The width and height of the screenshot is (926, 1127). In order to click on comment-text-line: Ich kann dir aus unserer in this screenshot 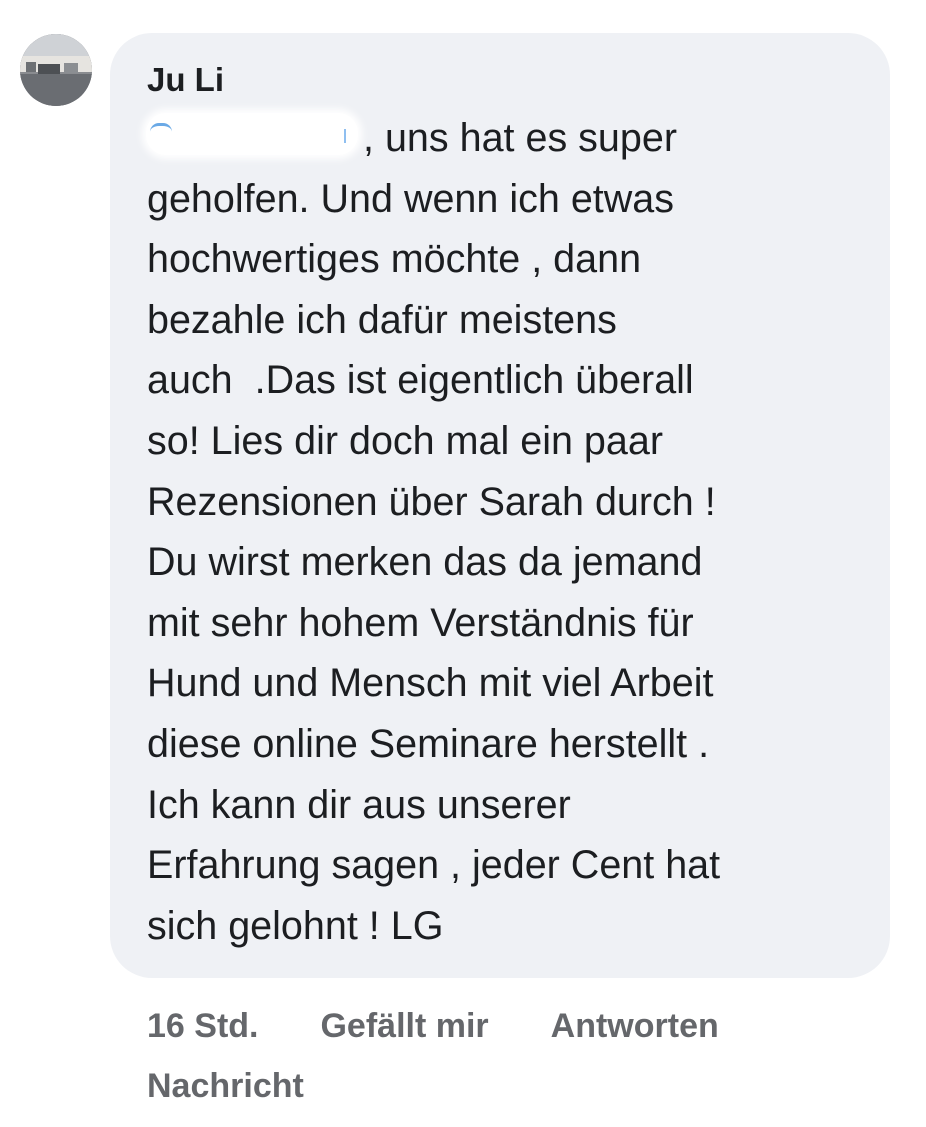, I will do `click(359, 804)`.